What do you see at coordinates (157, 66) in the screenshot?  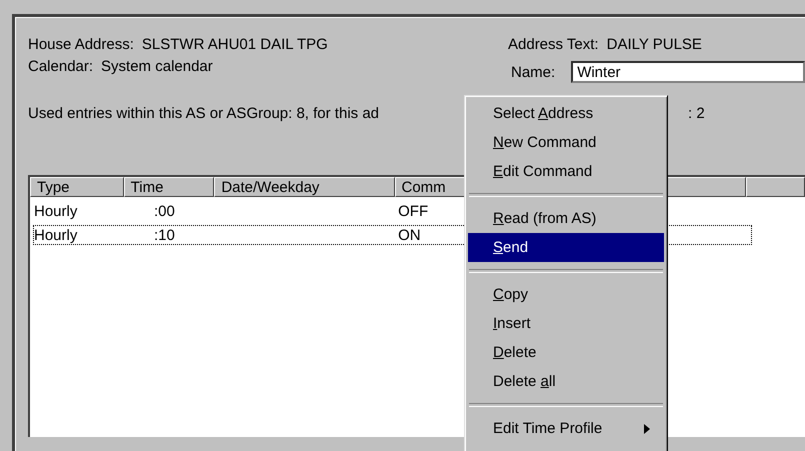 I see `calendar-value: System calendar` at bounding box center [157, 66].